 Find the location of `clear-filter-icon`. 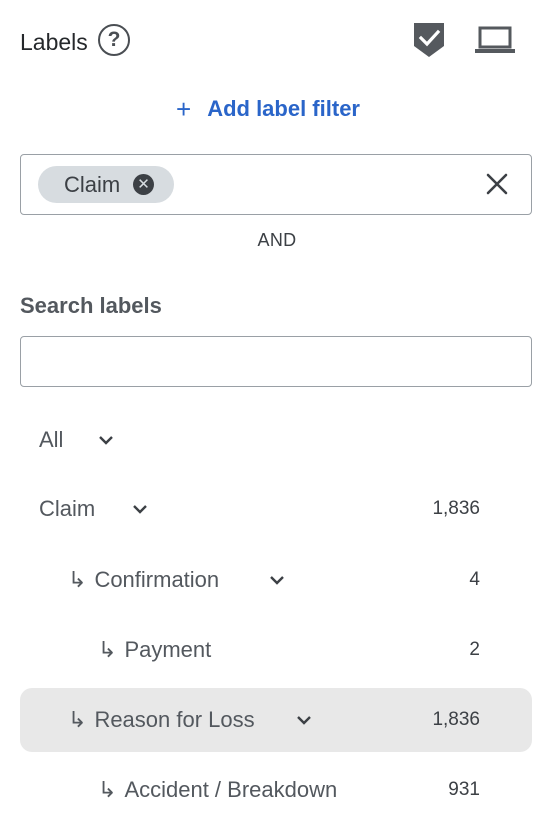

clear-filter-icon is located at coordinates (497, 184).